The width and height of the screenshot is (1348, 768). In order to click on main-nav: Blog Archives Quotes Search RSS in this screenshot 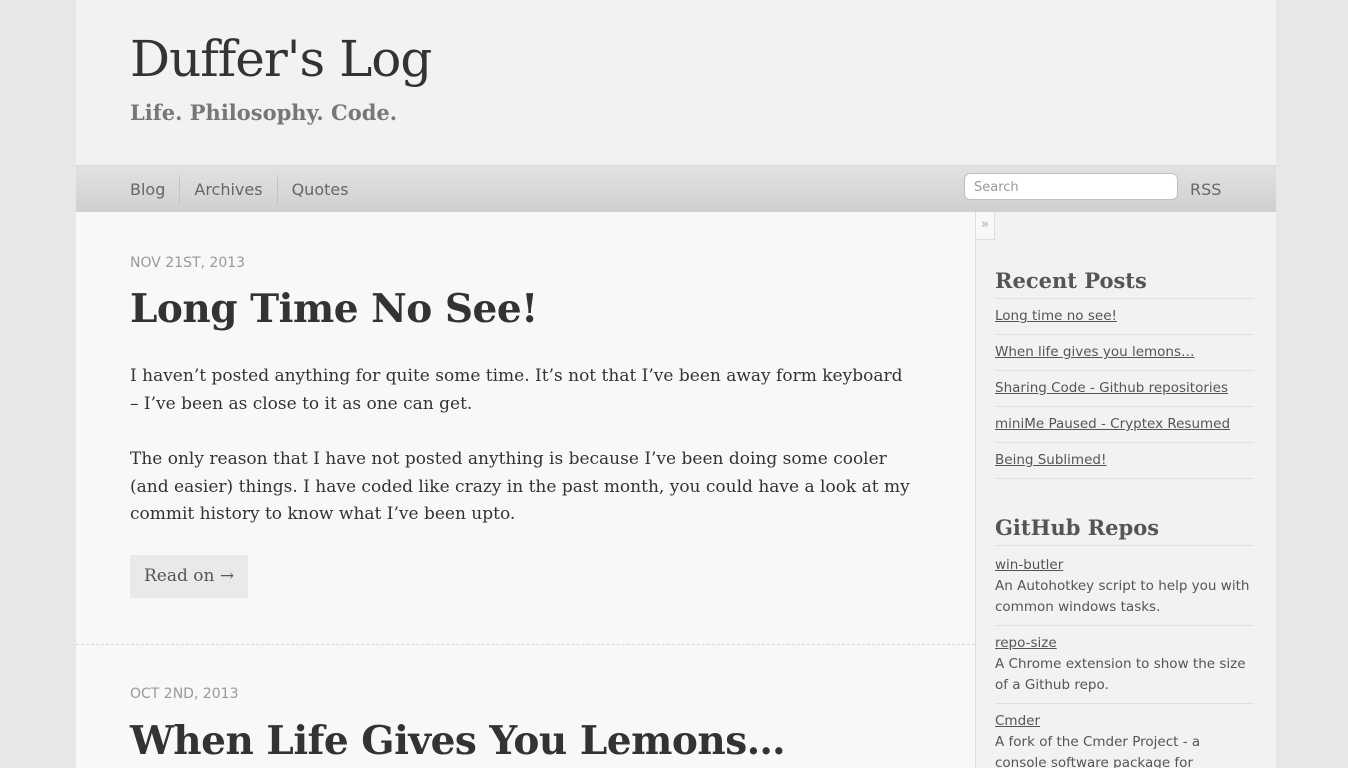, I will do `click(676, 189)`.